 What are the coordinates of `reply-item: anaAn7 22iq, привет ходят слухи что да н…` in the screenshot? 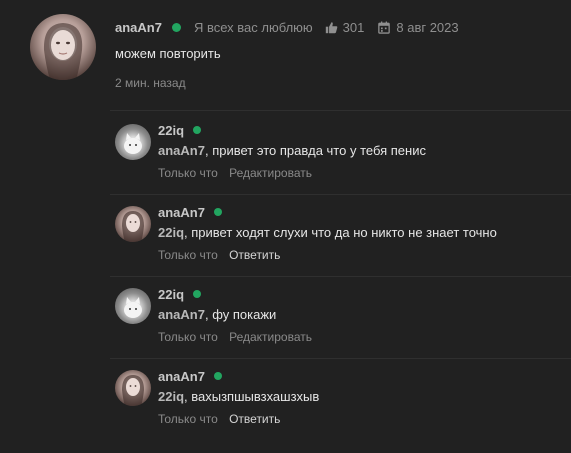 It's located at (340, 240).